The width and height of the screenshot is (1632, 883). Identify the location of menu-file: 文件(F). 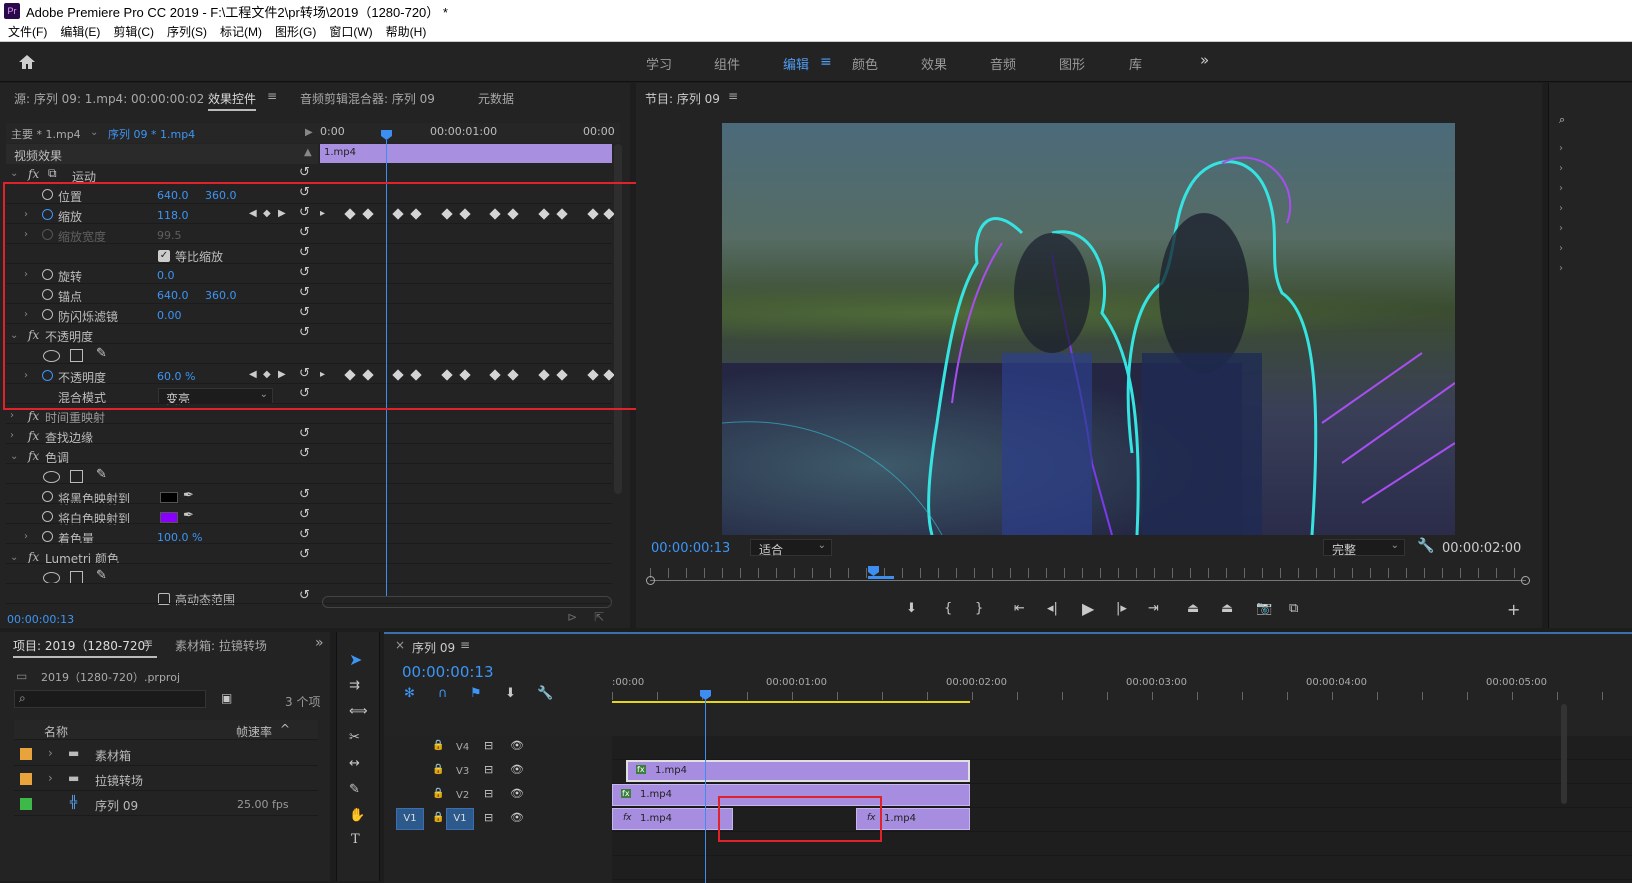
(27, 31).